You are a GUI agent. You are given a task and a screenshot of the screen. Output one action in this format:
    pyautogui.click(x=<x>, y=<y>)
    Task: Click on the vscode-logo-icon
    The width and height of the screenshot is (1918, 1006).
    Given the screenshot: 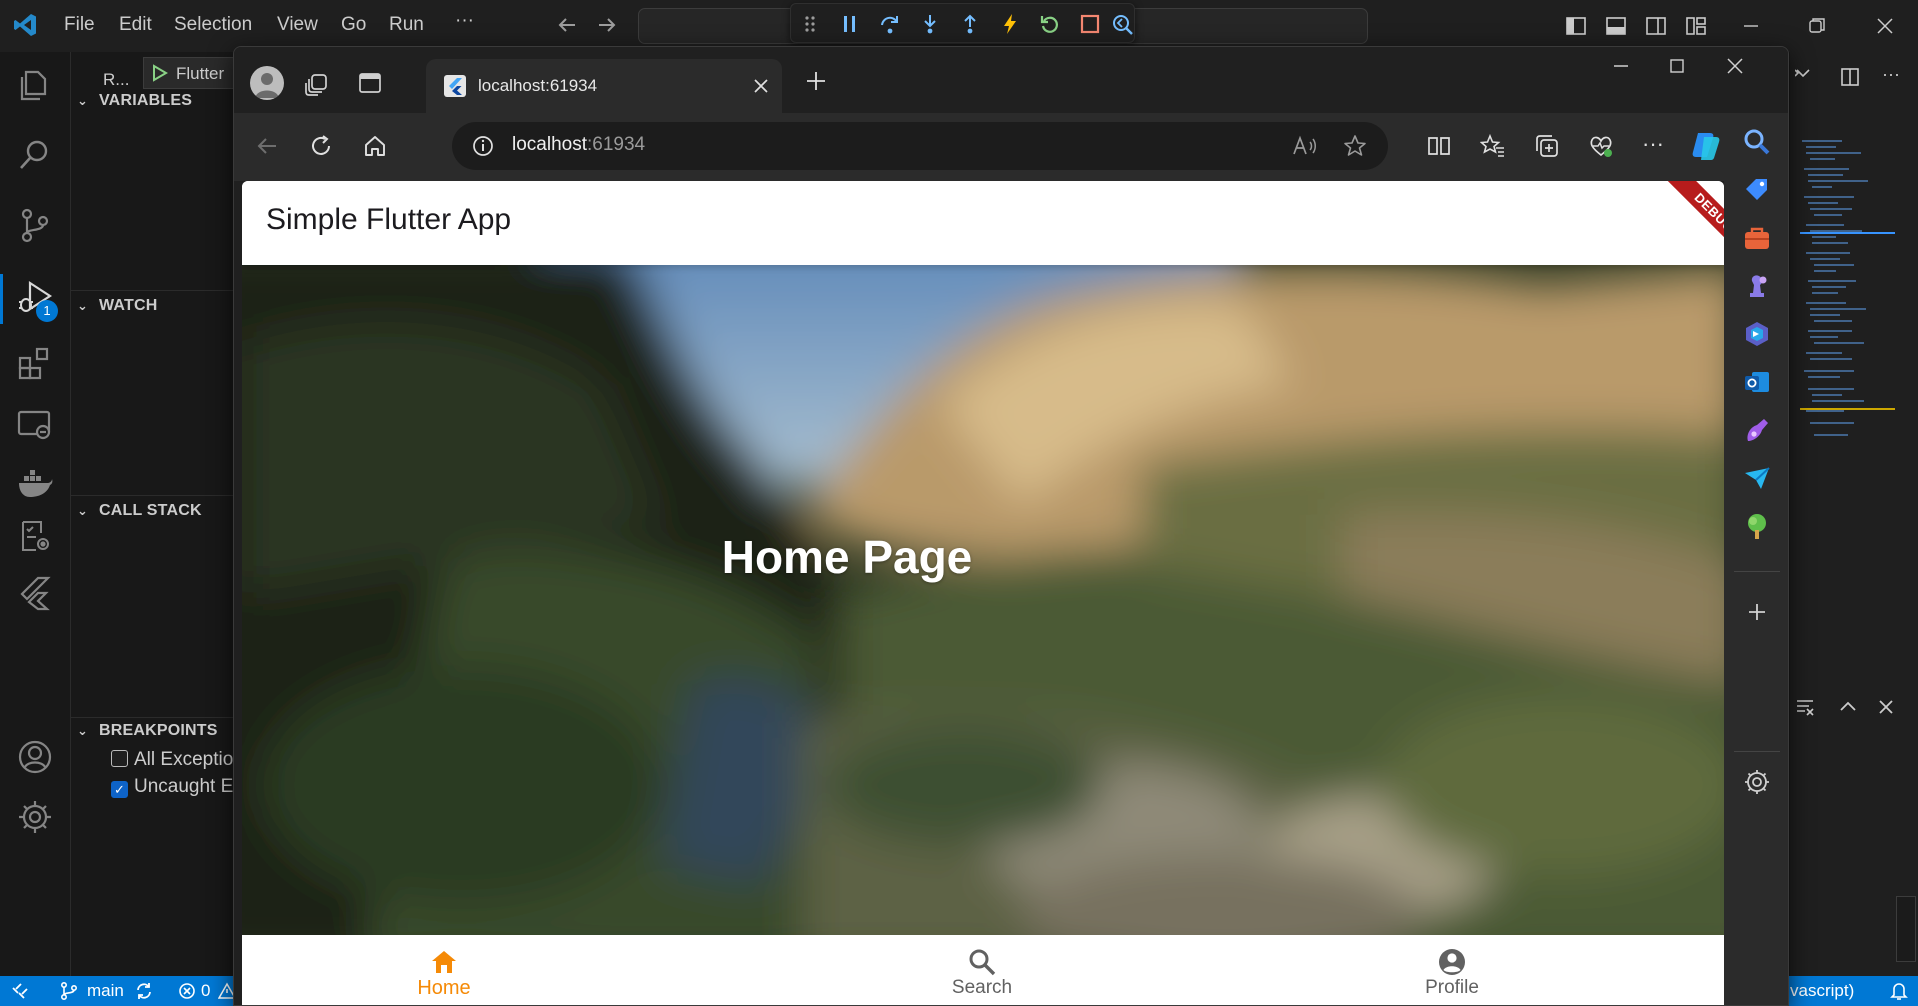 What is the action you would take?
    pyautogui.click(x=25, y=25)
    